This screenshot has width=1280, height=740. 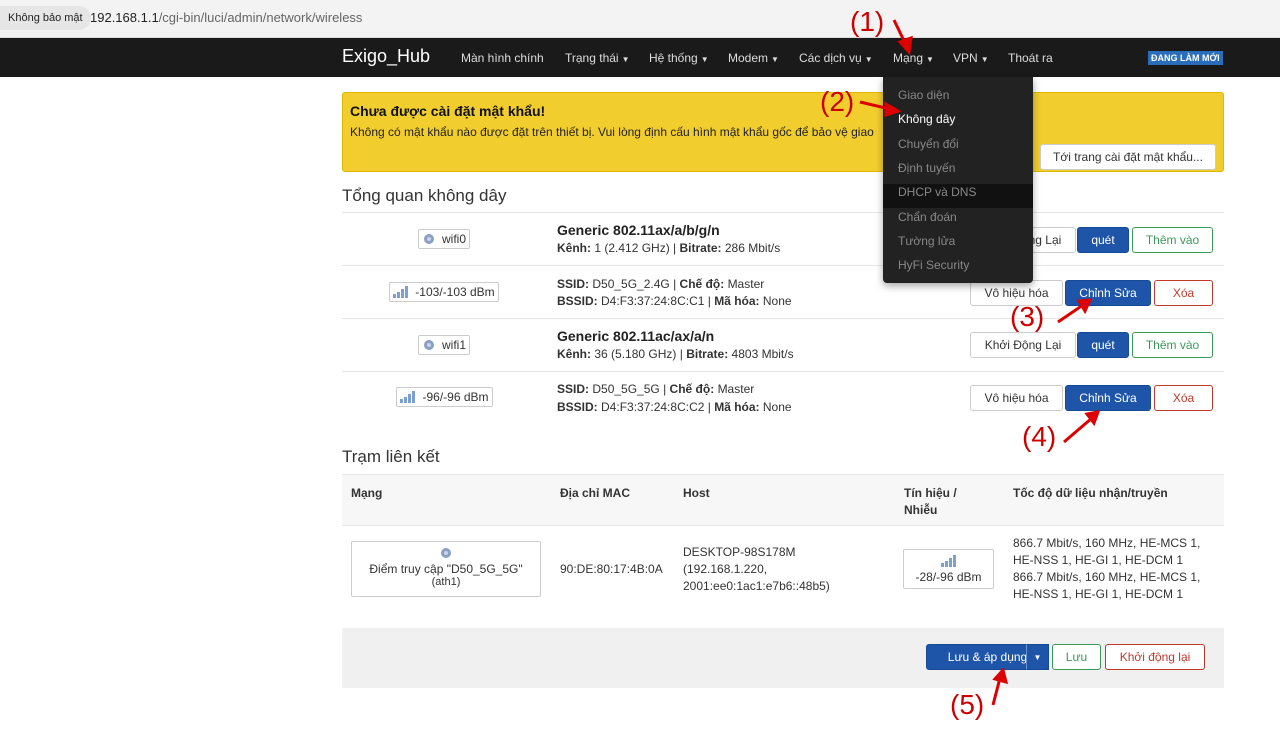 I want to click on annotation-4: (4), so click(x=1039, y=436).